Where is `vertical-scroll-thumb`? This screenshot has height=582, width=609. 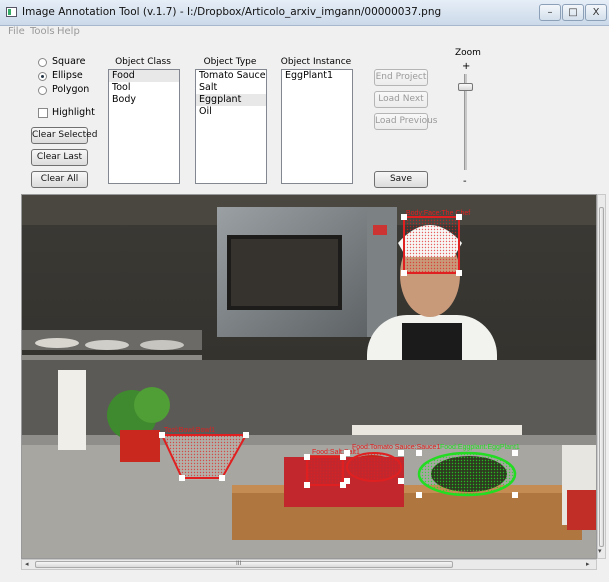 vertical-scroll-thumb is located at coordinates (601, 377).